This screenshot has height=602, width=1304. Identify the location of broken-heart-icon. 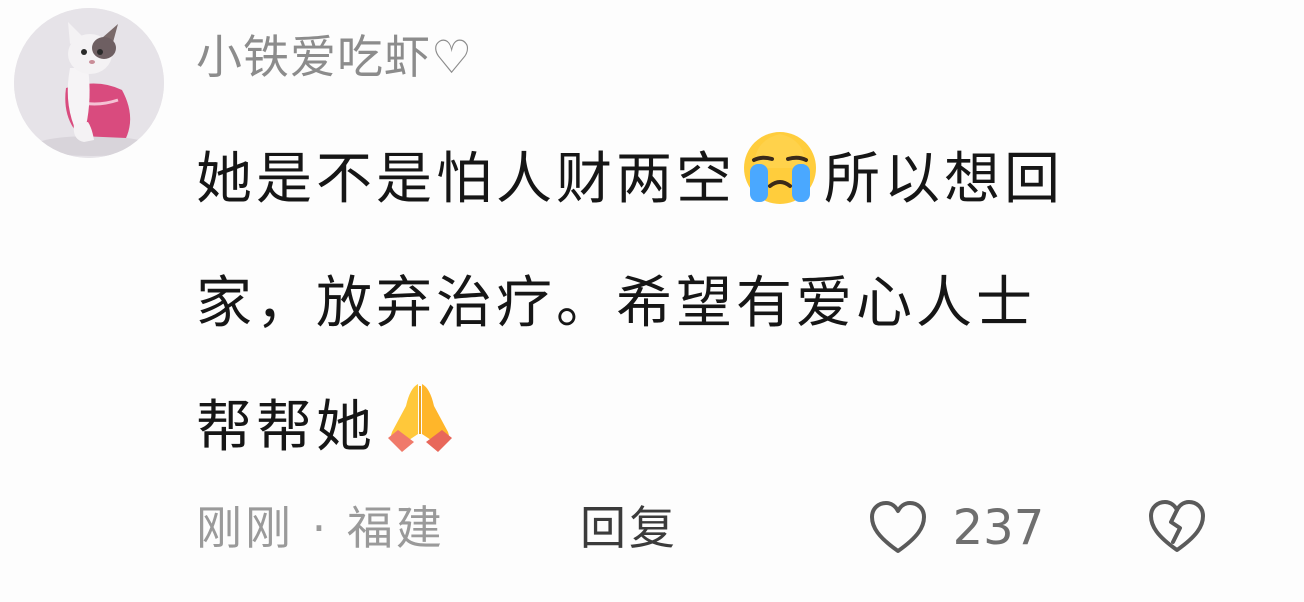
(1177, 533).